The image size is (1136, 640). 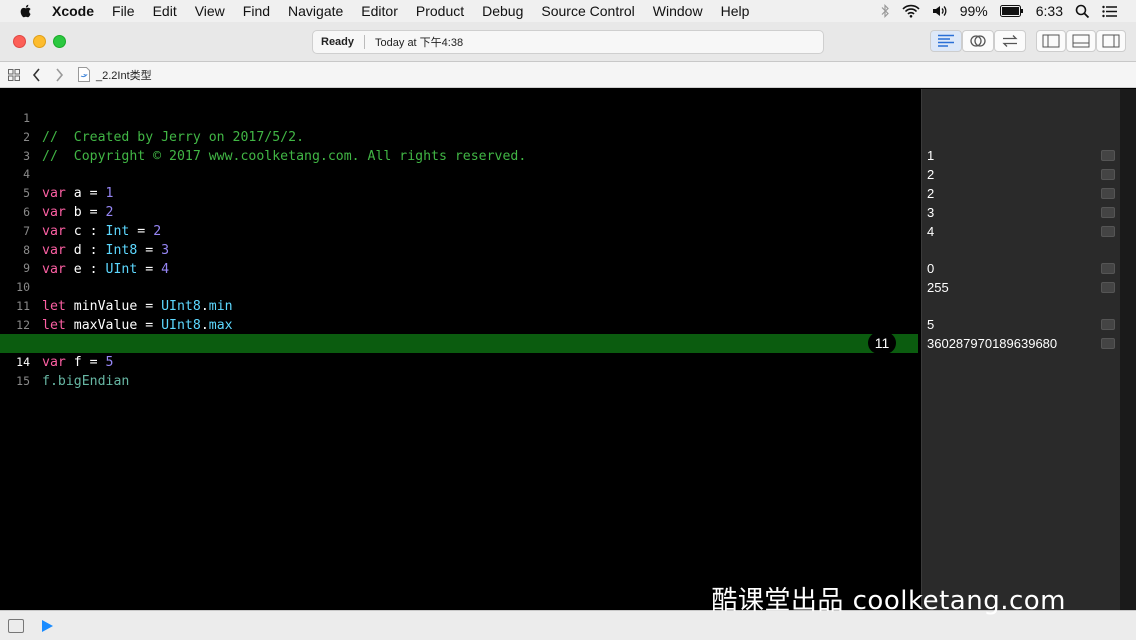 What do you see at coordinates (678, 11) in the screenshot?
I see `menu-window: Window` at bounding box center [678, 11].